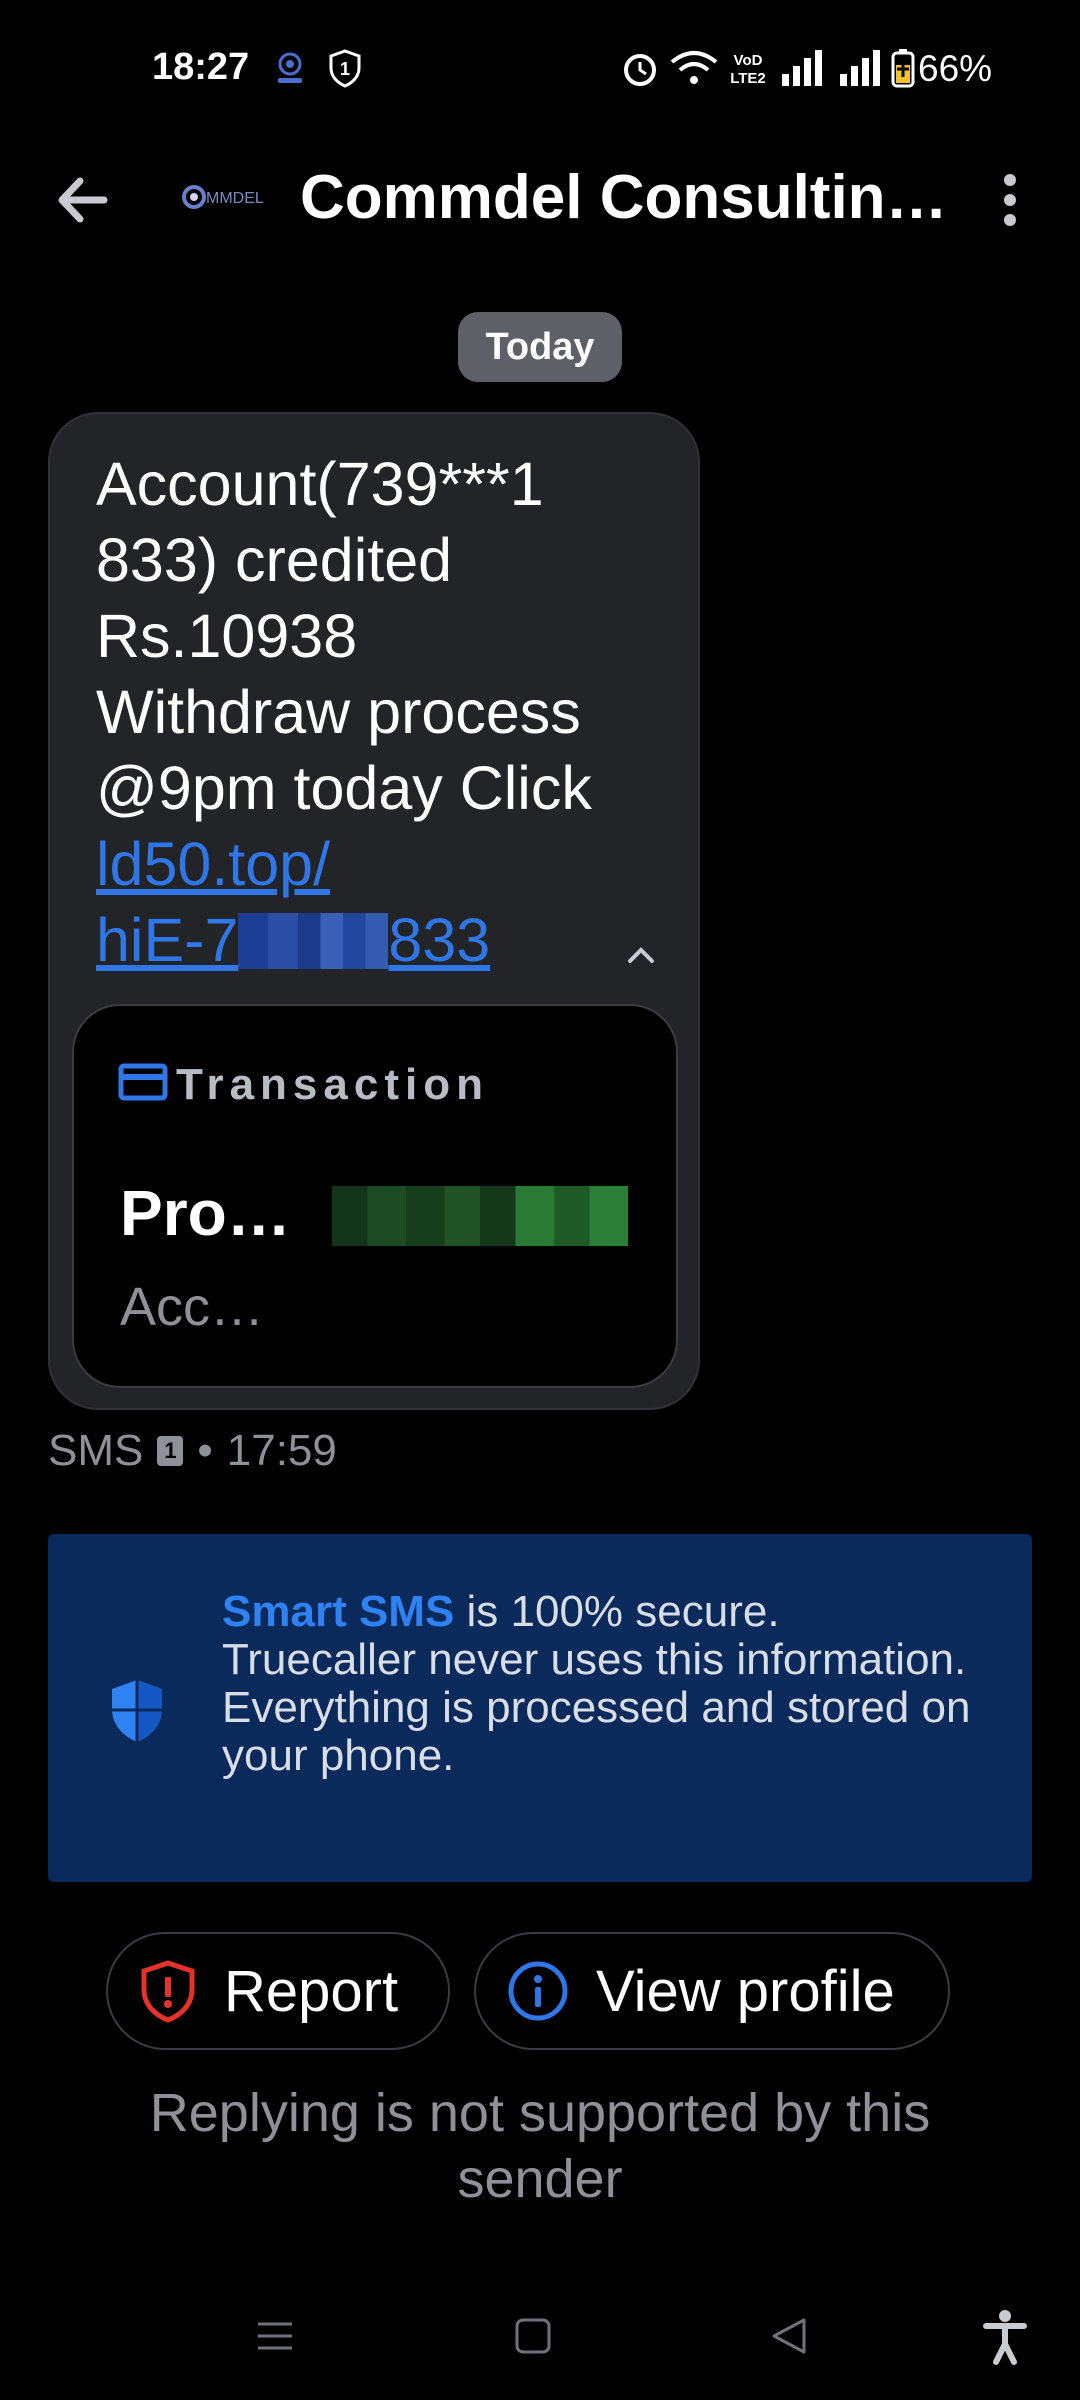 Image resolution: width=1080 pixels, height=2400 pixels. What do you see at coordinates (168, 1991) in the screenshot?
I see `report-shield-icon` at bounding box center [168, 1991].